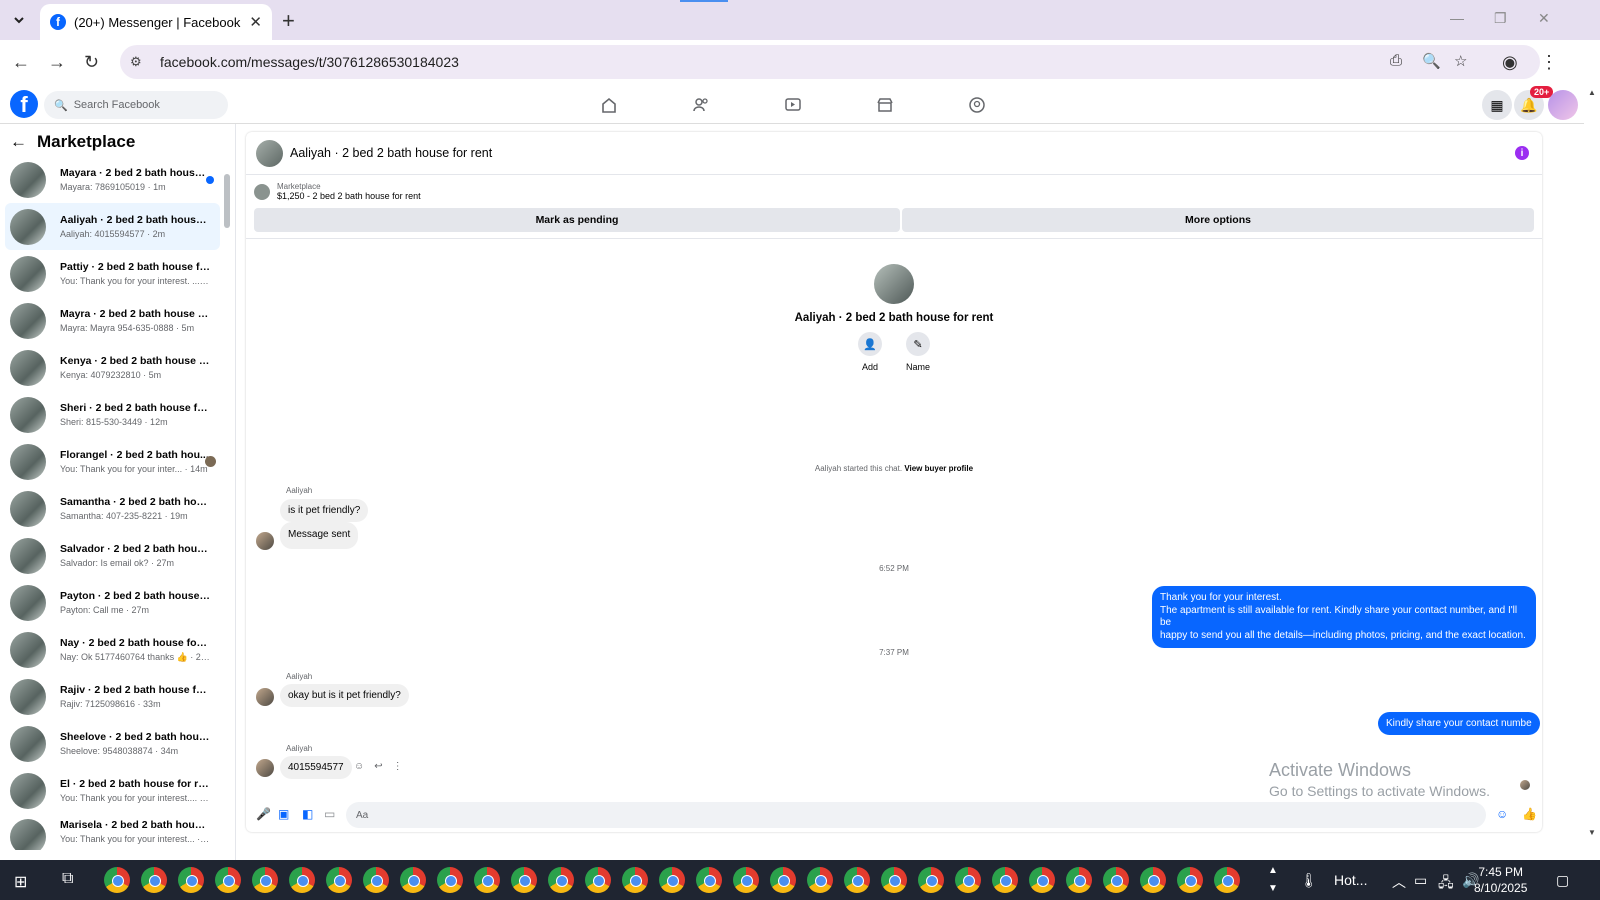 The width and height of the screenshot is (1600, 900). I want to click on sidebar-scrollbar, so click(227, 510).